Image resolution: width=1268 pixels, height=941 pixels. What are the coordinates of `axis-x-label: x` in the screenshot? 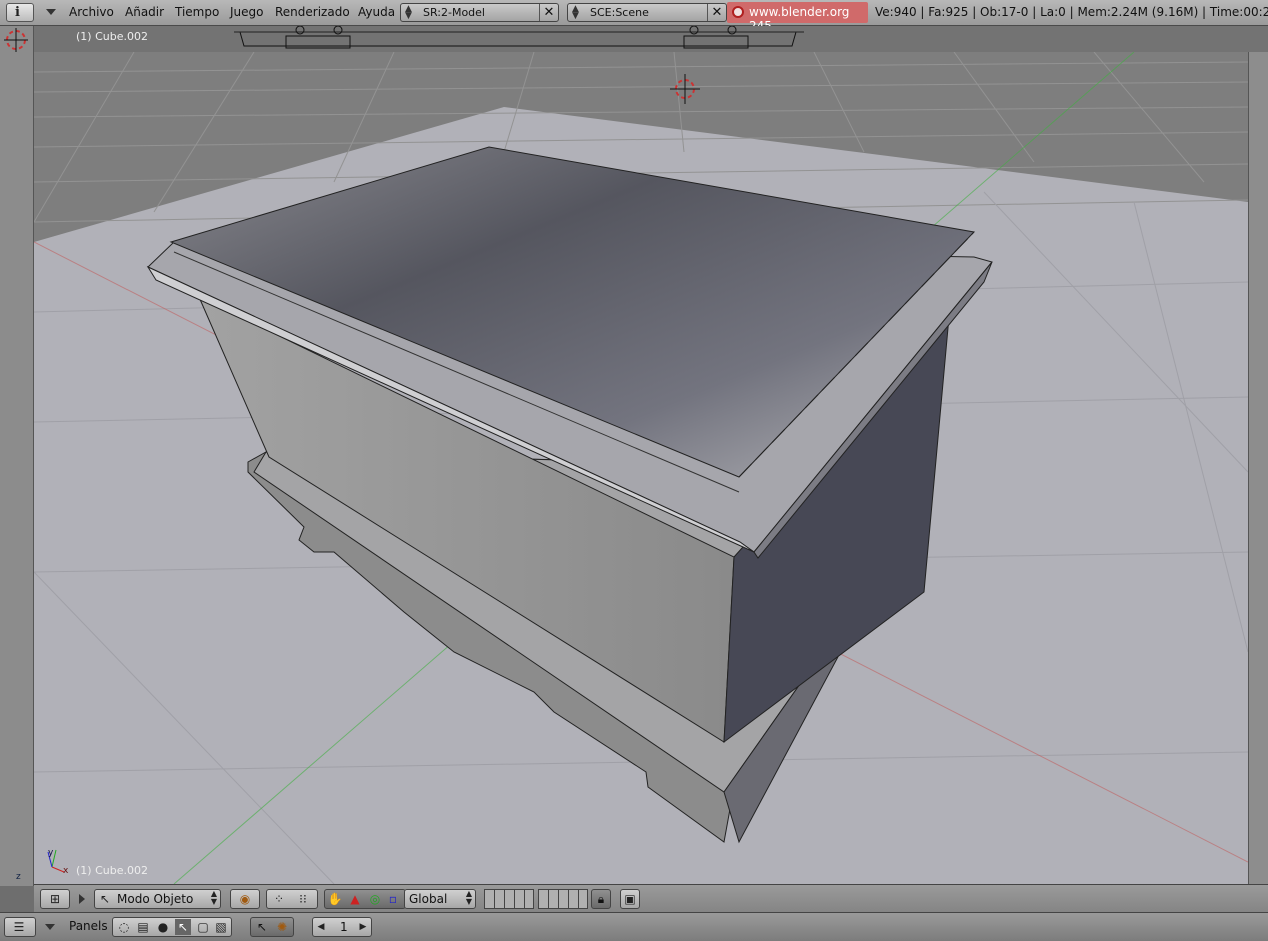 It's located at (66, 871).